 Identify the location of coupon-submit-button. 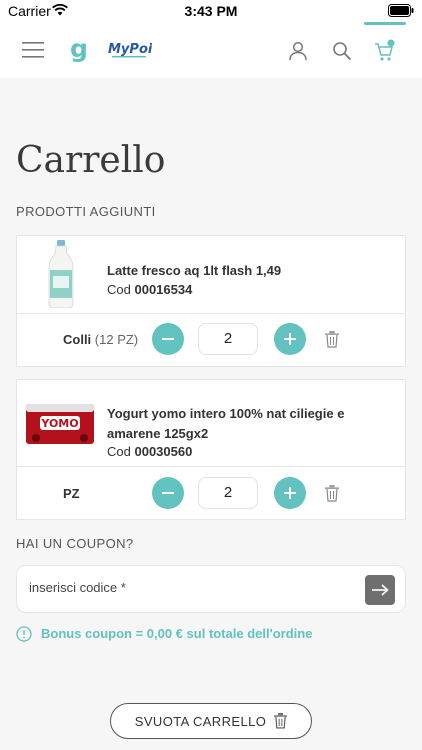
(380, 590).